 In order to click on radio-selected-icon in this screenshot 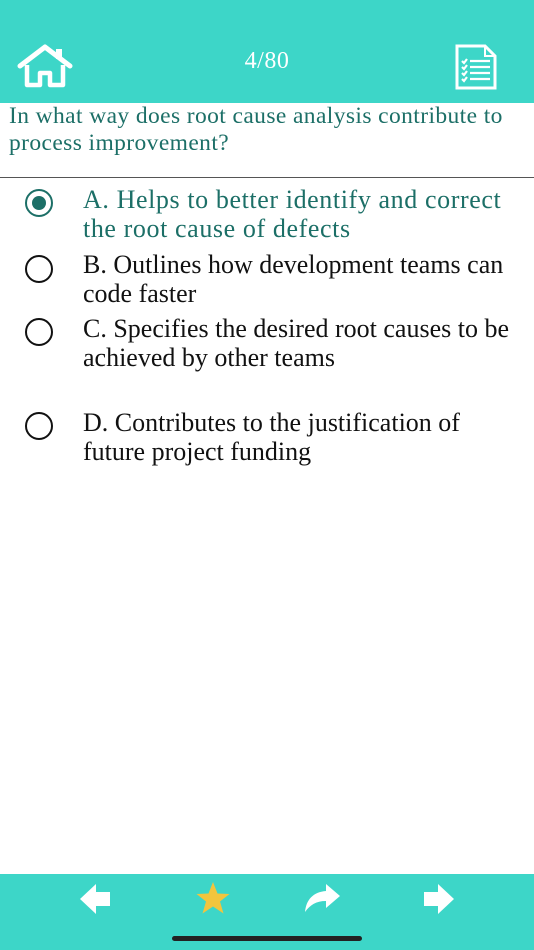, I will do `click(39, 203)`.